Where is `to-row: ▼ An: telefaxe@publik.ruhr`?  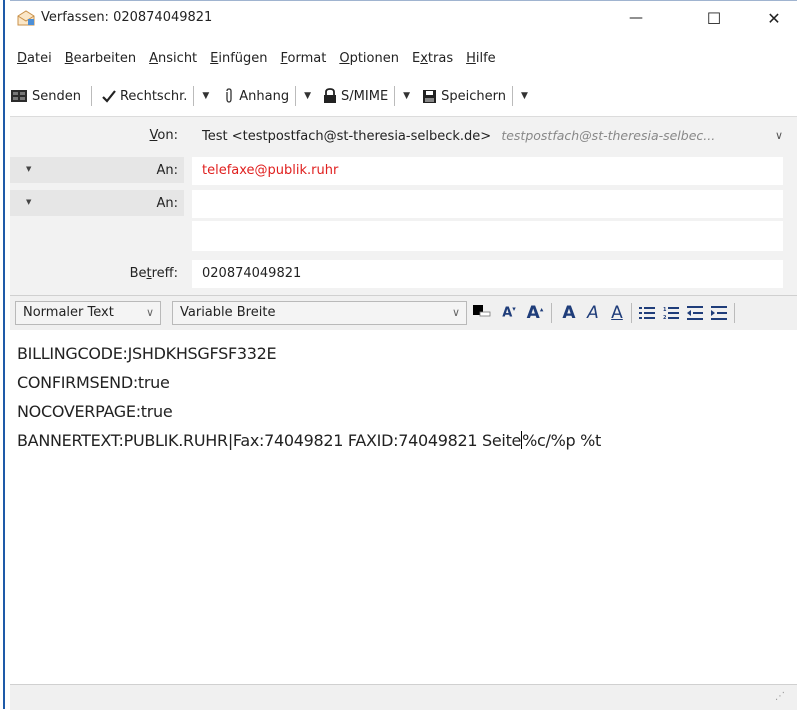
to-row: ▼ An: telefaxe@publik.ruhr is located at coordinates (403, 171).